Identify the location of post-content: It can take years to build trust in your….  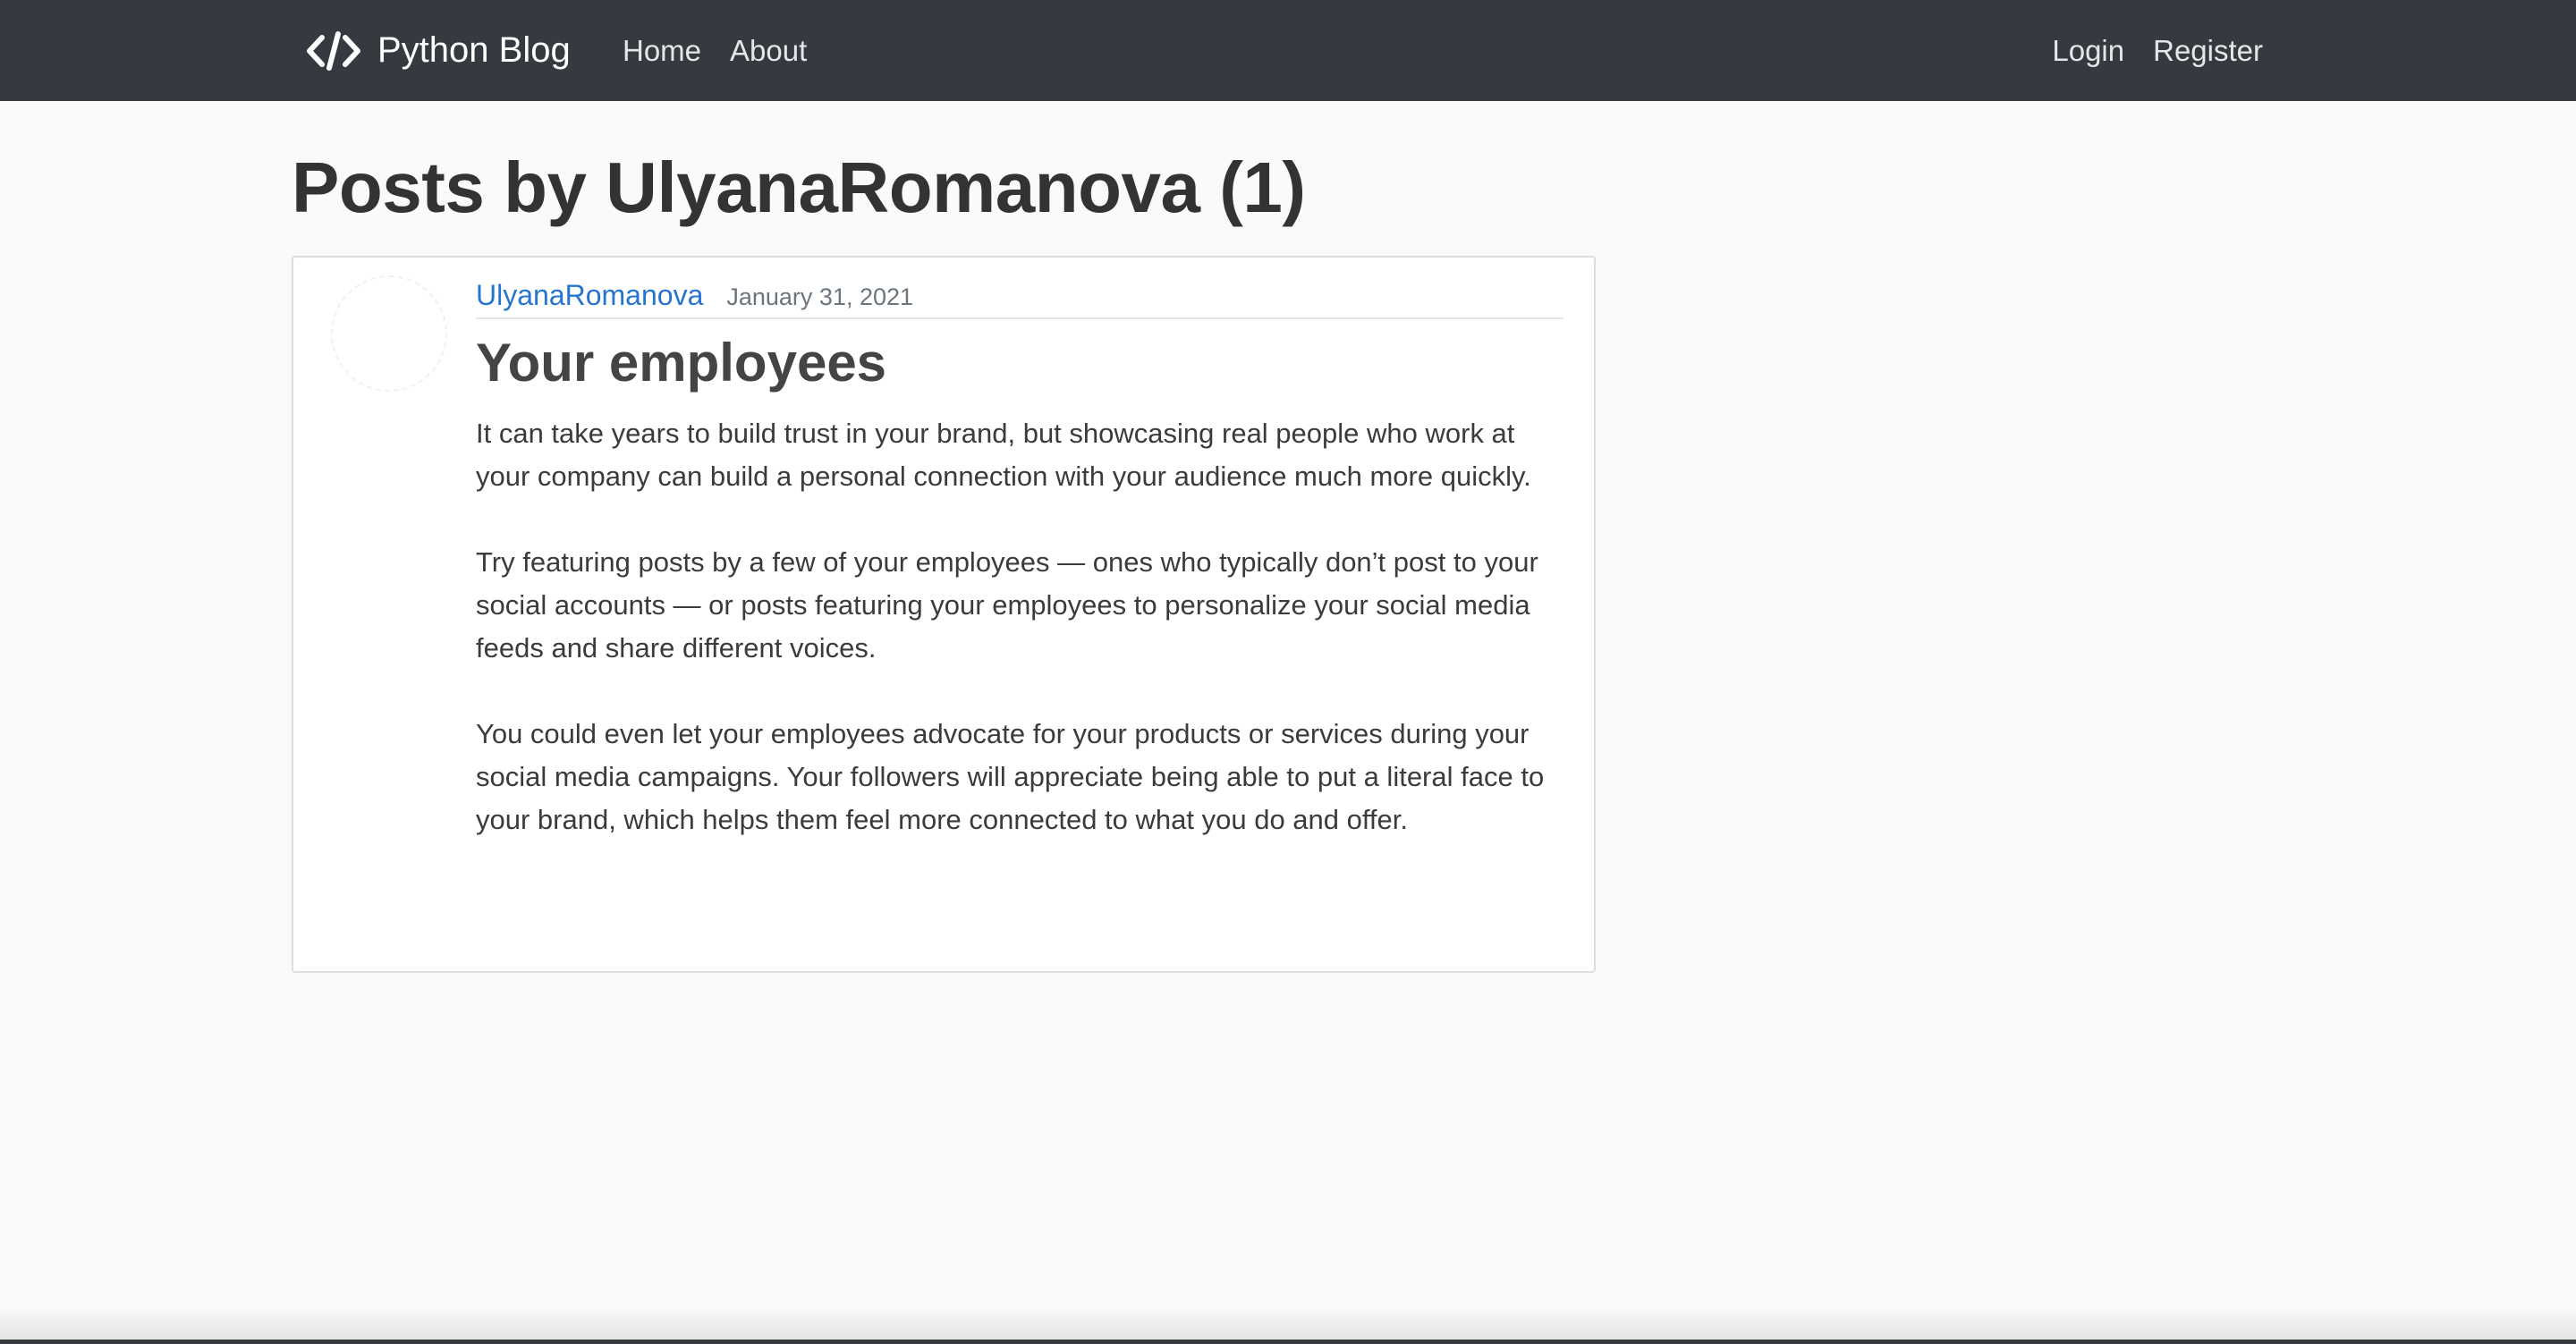
(1019, 626).